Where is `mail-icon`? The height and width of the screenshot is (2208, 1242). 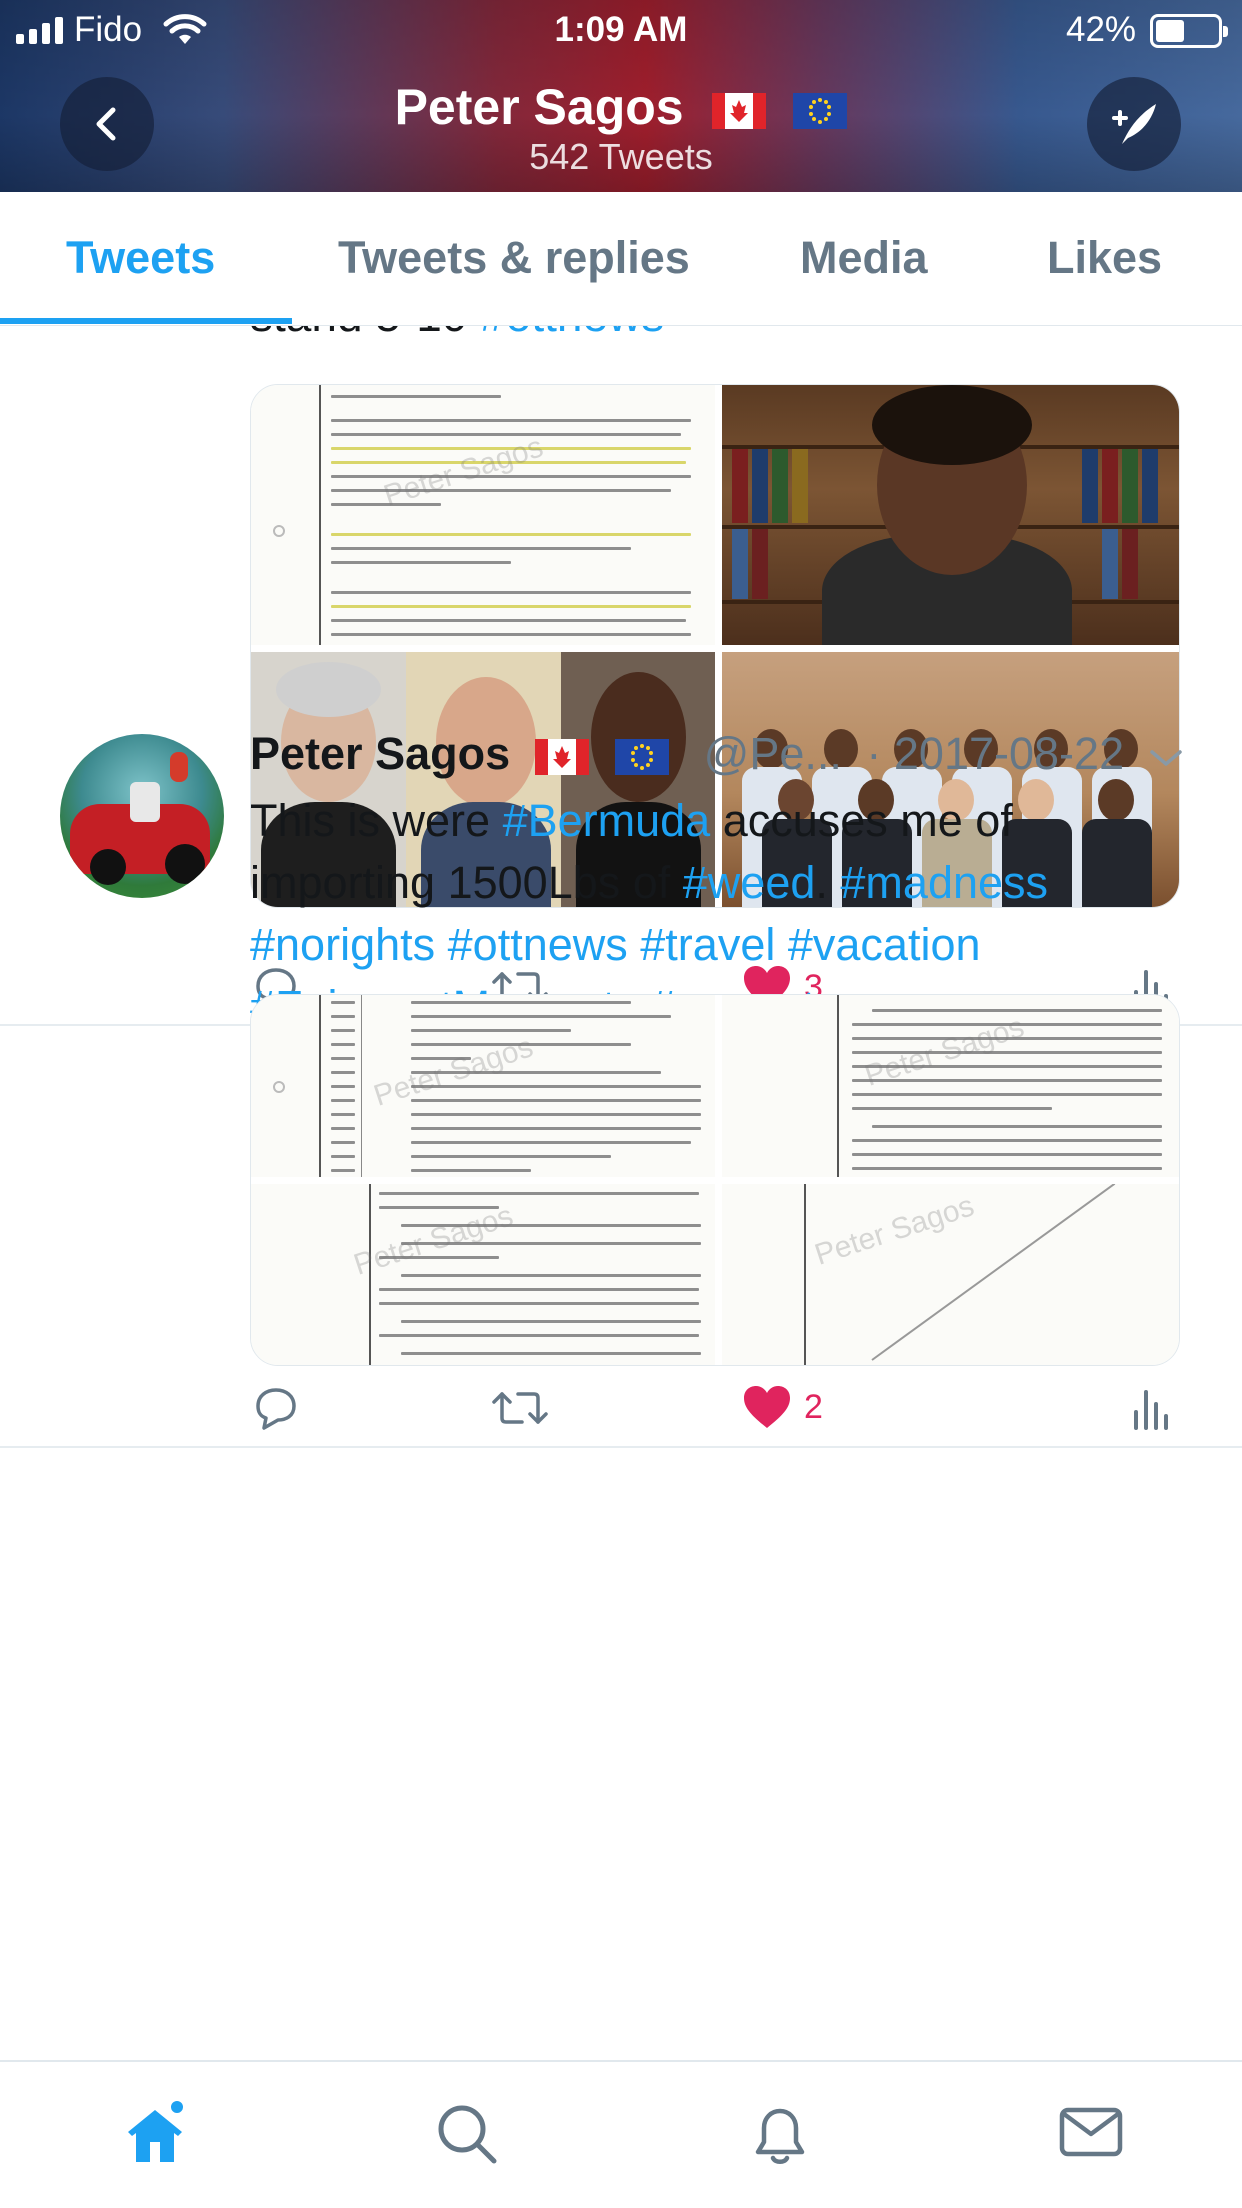 mail-icon is located at coordinates (1091, 2132).